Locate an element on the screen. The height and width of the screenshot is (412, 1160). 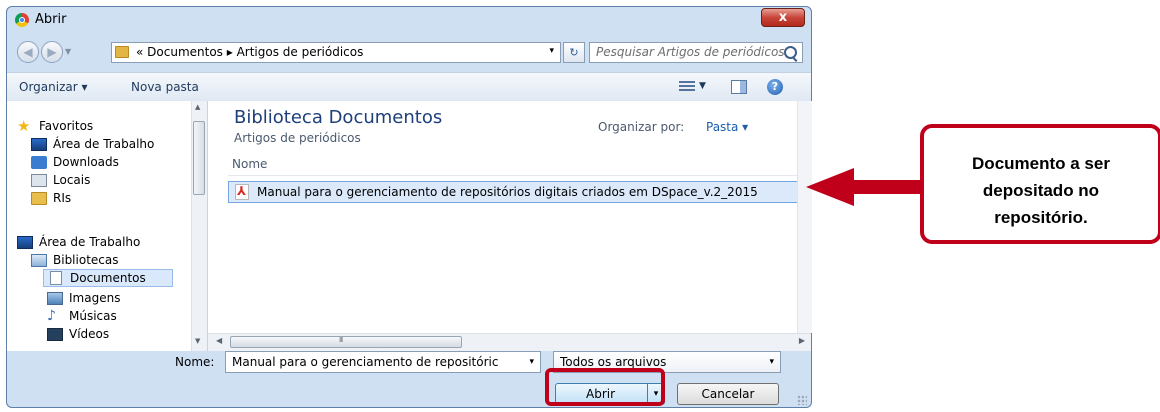
search-icon is located at coordinates (790, 52).